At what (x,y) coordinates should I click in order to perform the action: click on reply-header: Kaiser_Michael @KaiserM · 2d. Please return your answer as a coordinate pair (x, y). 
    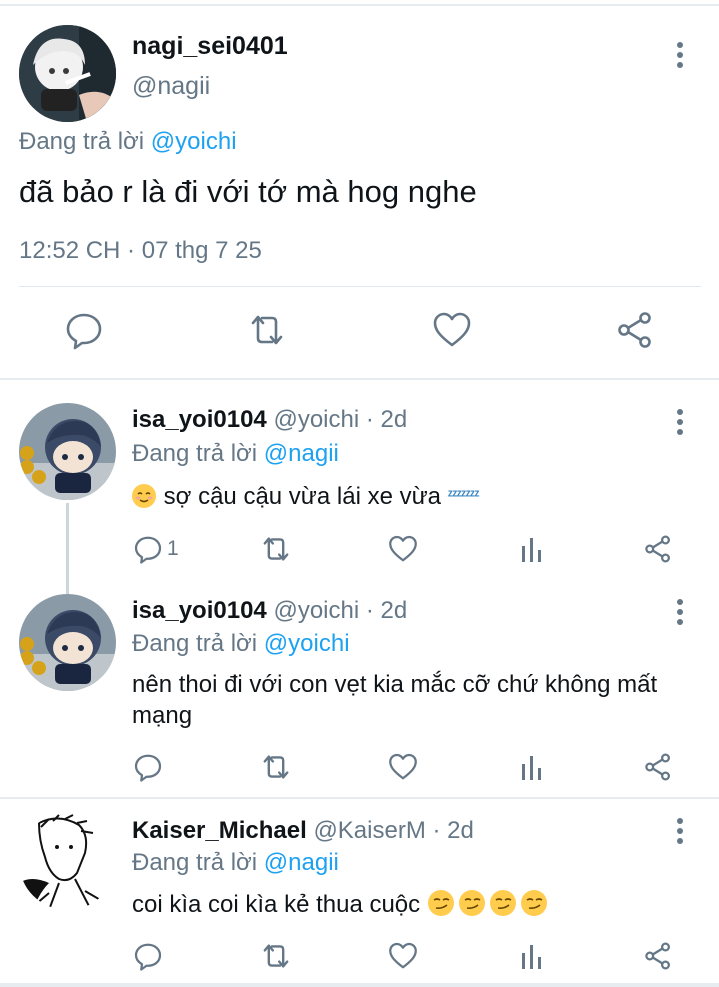
    Looking at the image, I should click on (303, 831).